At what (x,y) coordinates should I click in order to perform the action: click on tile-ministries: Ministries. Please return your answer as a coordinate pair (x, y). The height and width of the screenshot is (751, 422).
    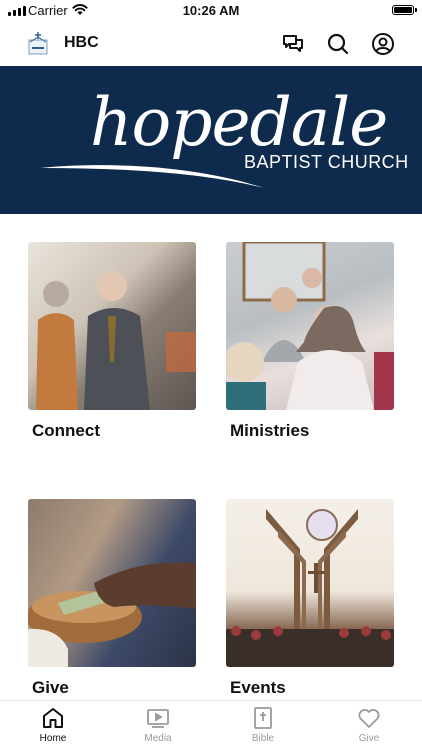
    Looking at the image, I should click on (310, 341).